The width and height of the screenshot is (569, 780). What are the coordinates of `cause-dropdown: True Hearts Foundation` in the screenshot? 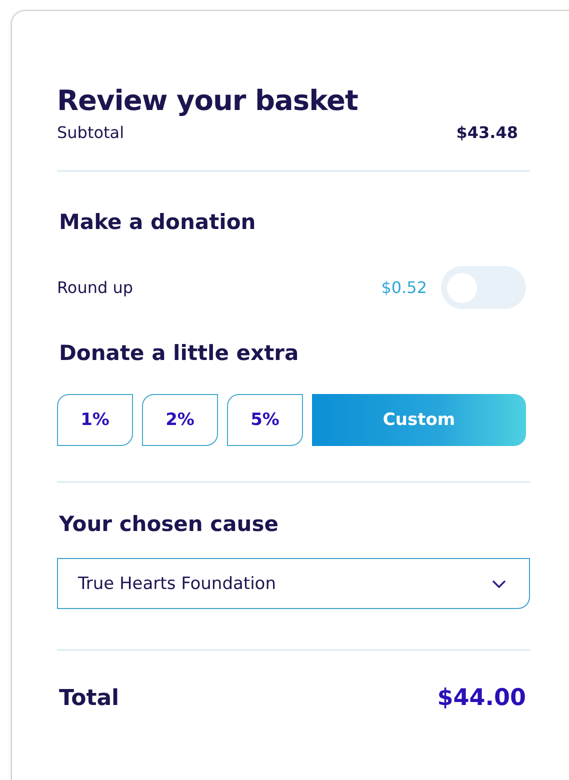 It's located at (293, 583).